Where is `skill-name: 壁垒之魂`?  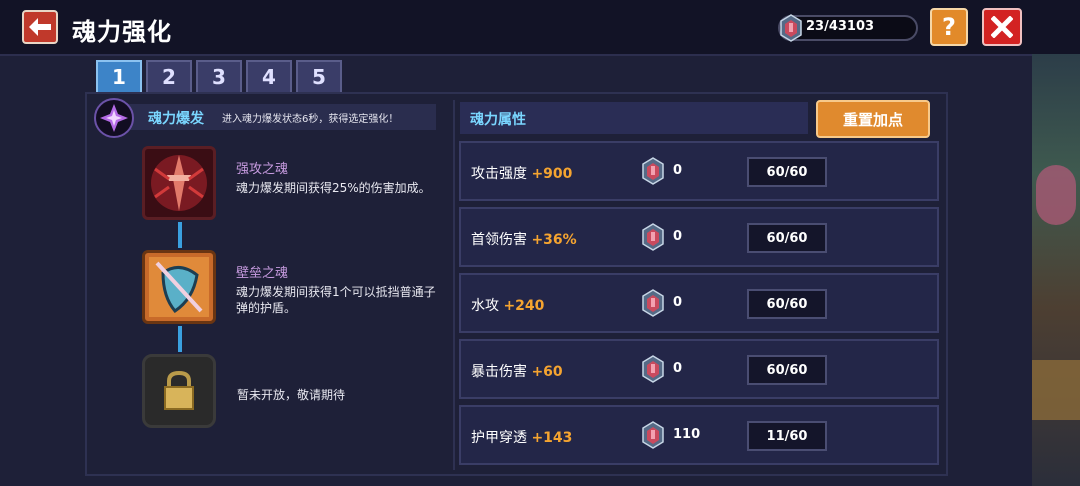 skill-name: 壁垒之魂 is located at coordinates (262, 273).